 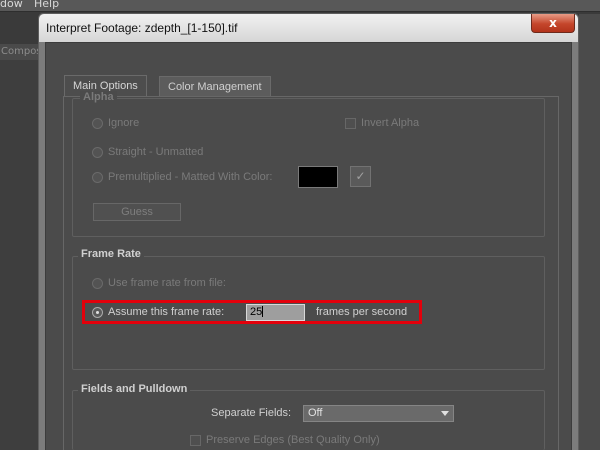 What do you see at coordinates (20, 255) in the screenshot?
I see `background-panel` at bounding box center [20, 255].